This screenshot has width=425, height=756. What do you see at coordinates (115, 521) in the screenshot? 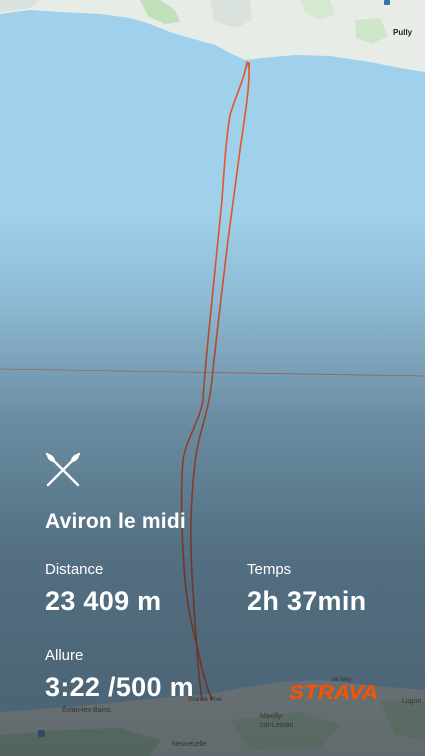
I see `activity-title: Aviron le midi` at bounding box center [115, 521].